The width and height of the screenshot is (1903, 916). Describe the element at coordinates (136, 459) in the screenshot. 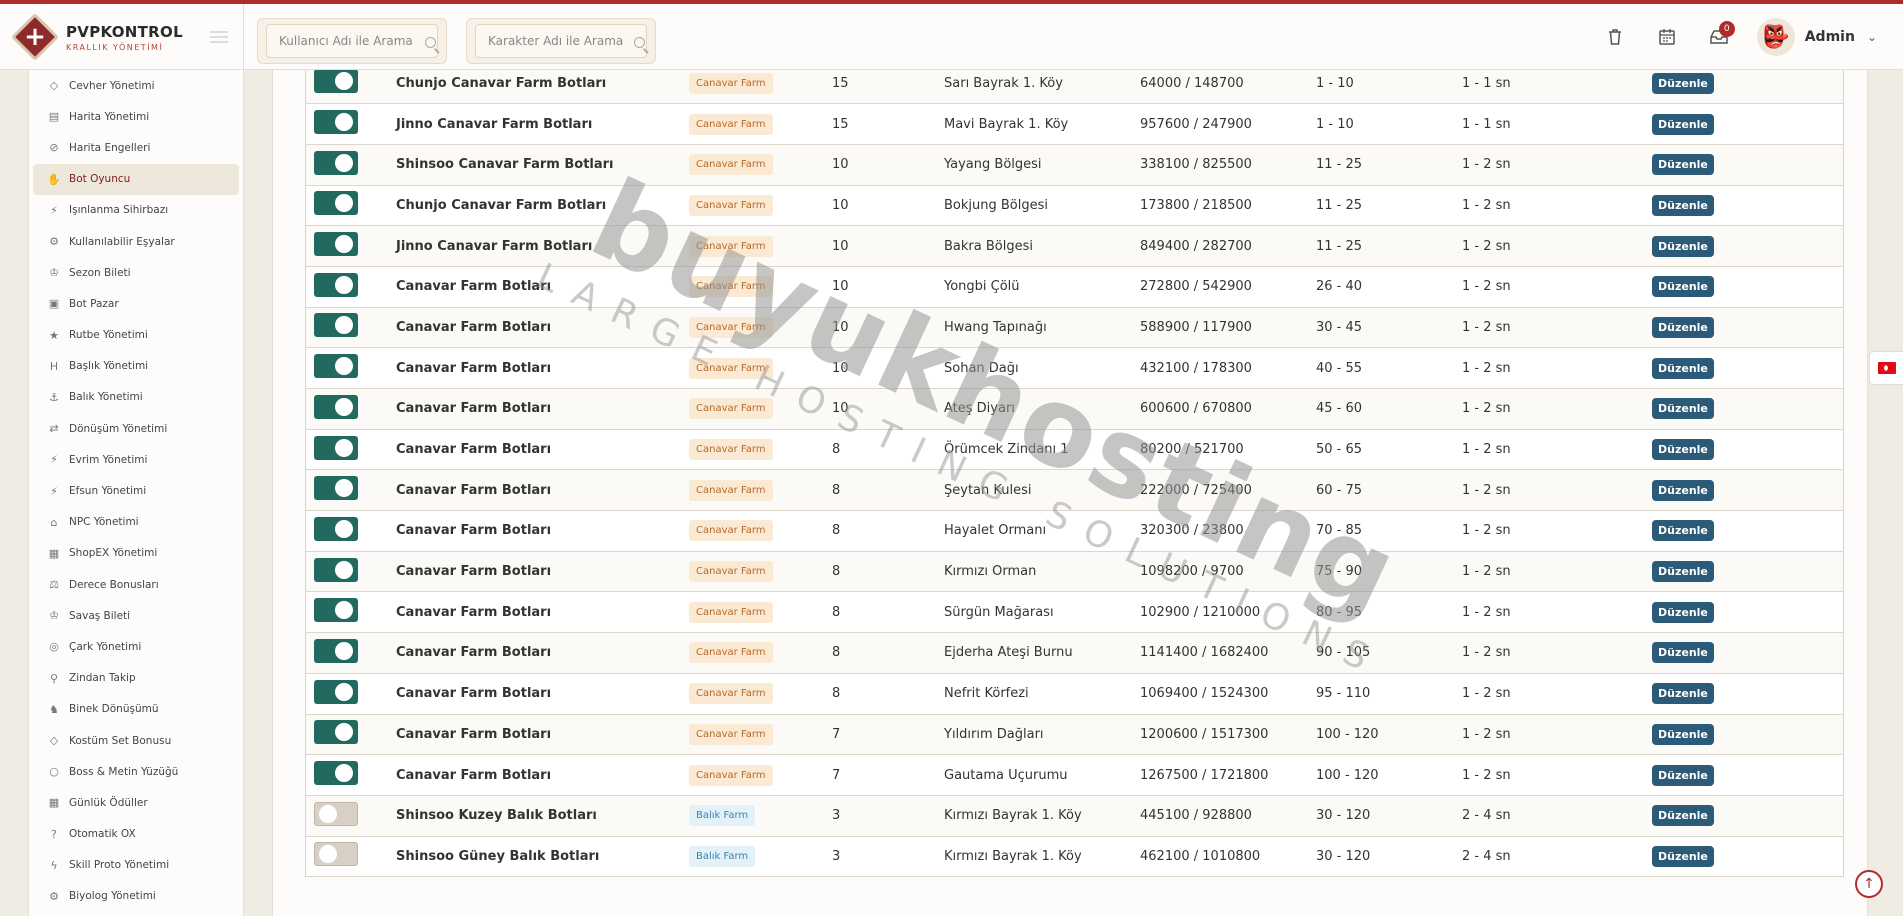

I see `sidebar-item: ⚡ Evrim Yönetimi` at that location.